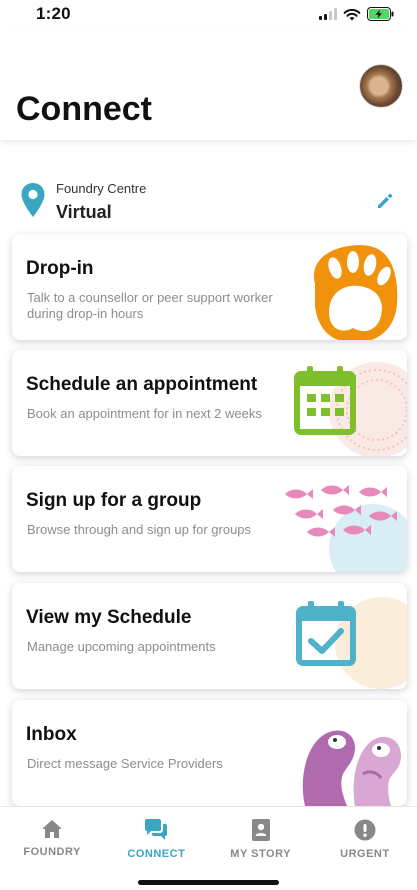 Image resolution: width=417 pixels, height=890 pixels. What do you see at coordinates (53, 13) in the screenshot?
I see `status-time: 1:20` at bounding box center [53, 13].